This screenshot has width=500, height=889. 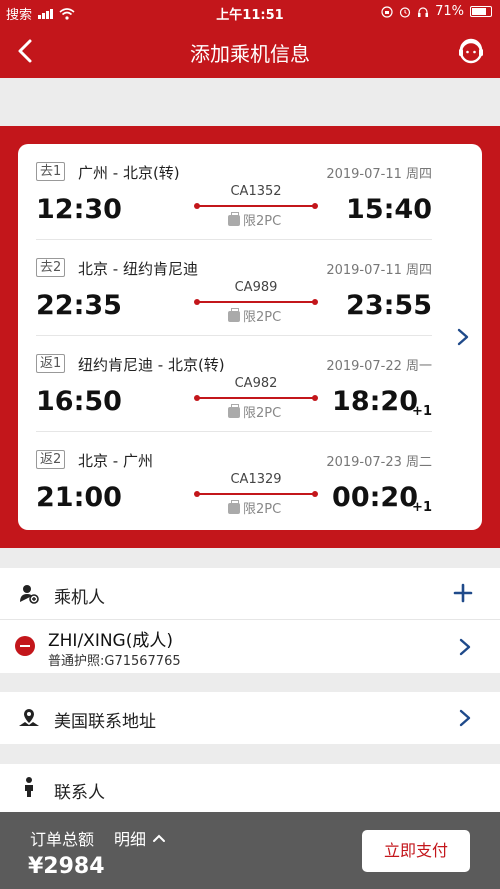 I want to click on order-footer: 订单总额 明细 ¥2984 立即支付, so click(x=250, y=850).